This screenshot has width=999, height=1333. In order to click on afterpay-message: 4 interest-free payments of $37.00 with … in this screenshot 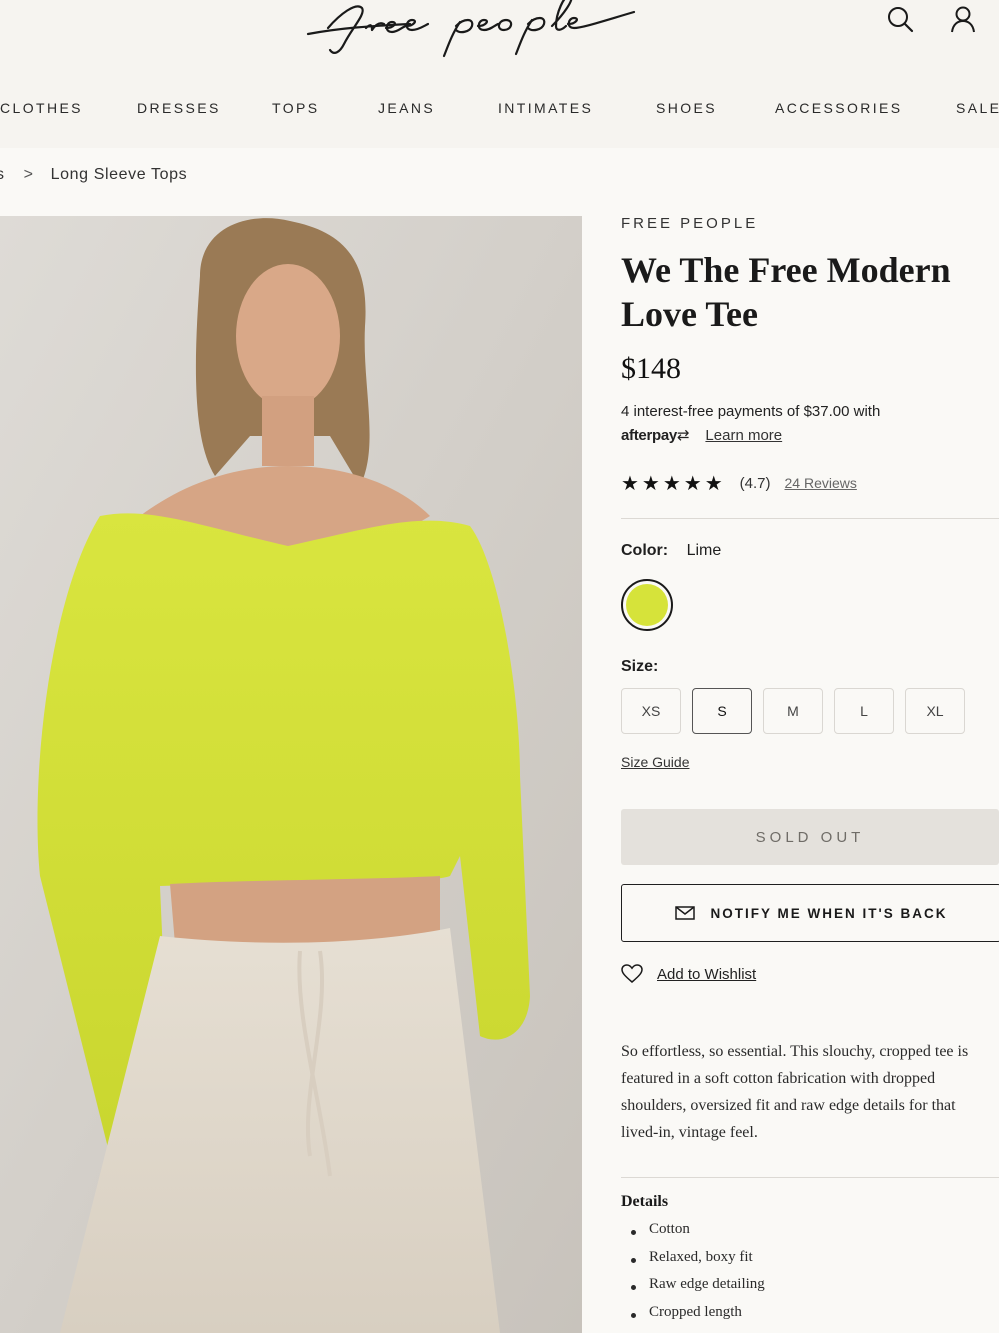, I will do `click(801, 424)`.